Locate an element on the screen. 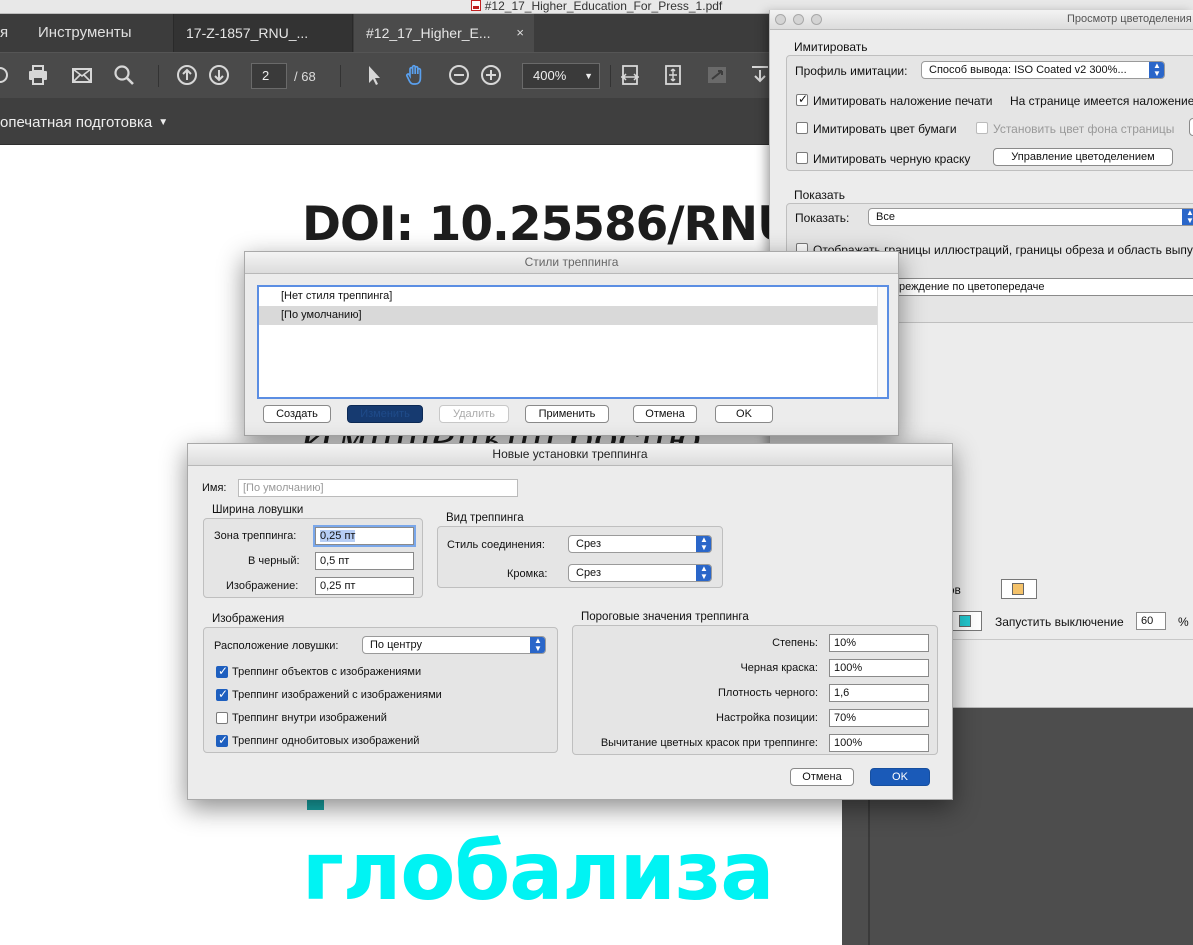  pdf-file-icon is located at coordinates (475, 5).